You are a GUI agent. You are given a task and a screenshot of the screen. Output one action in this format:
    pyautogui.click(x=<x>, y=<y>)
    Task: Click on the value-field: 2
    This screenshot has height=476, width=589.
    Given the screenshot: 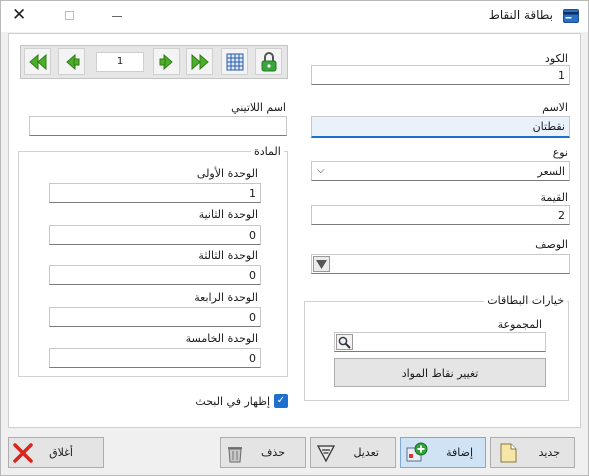 What is the action you would take?
    pyautogui.click(x=440, y=215)
    